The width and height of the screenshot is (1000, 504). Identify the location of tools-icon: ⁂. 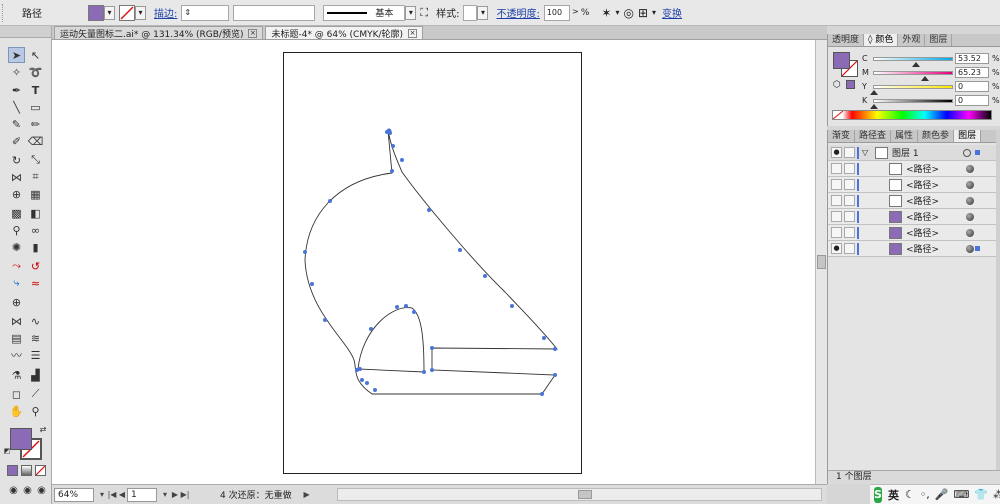
(996, 494).